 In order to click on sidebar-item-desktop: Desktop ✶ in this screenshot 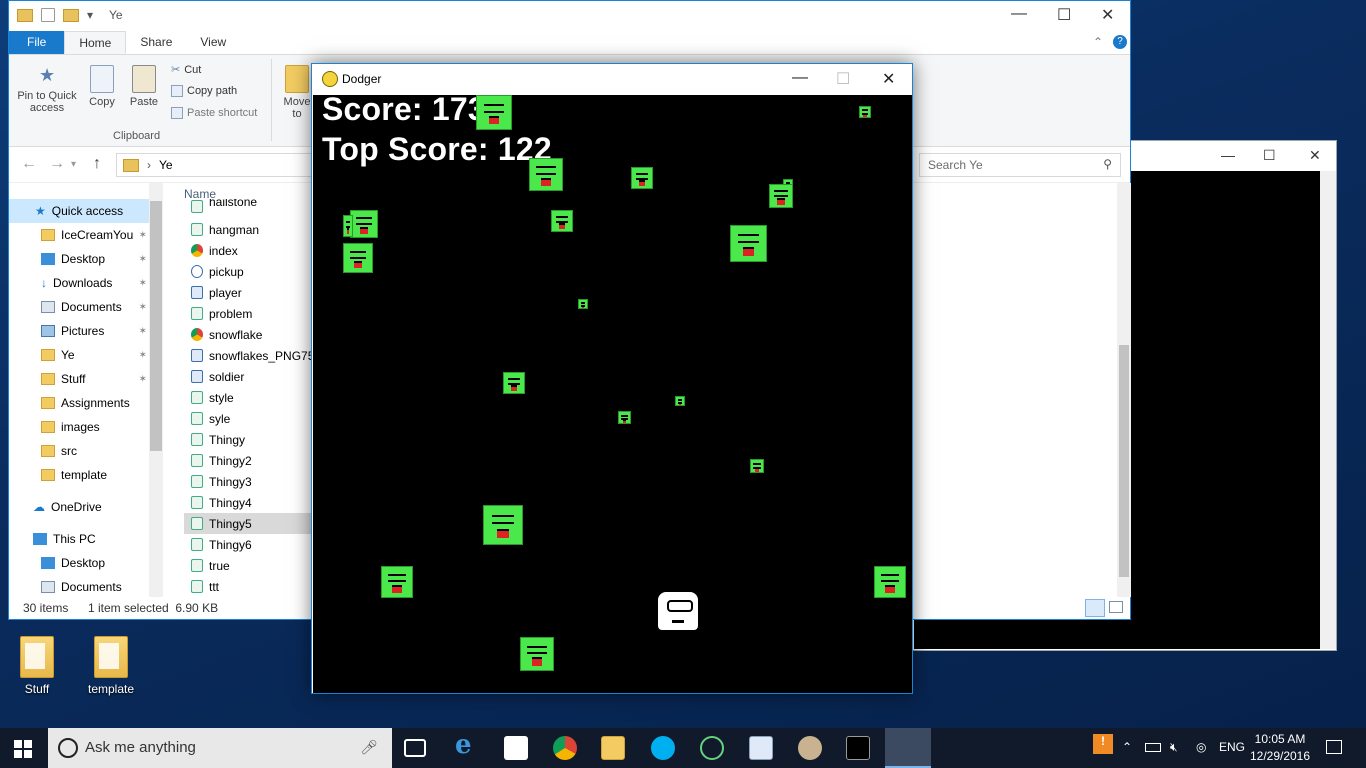, I will do `click(79, 259)`.